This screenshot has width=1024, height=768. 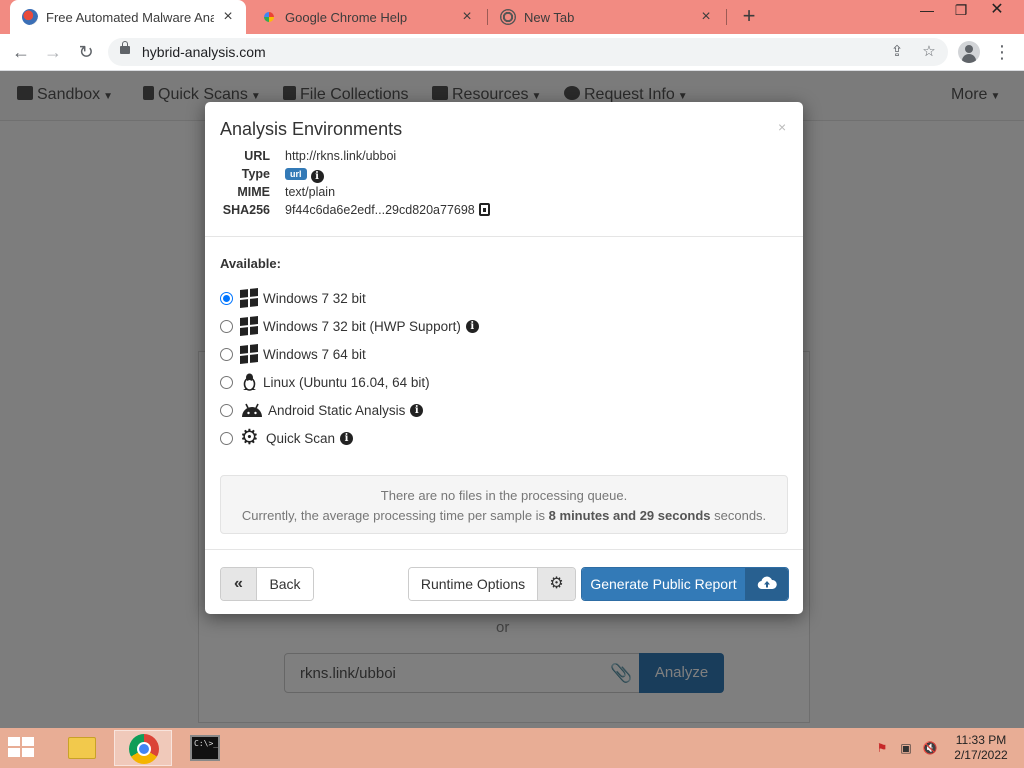 What do you see at coordinates (606, 17) in the screenshot?
I see `tab-new-tab: New Tab ×` at bounding box center [606, 17].